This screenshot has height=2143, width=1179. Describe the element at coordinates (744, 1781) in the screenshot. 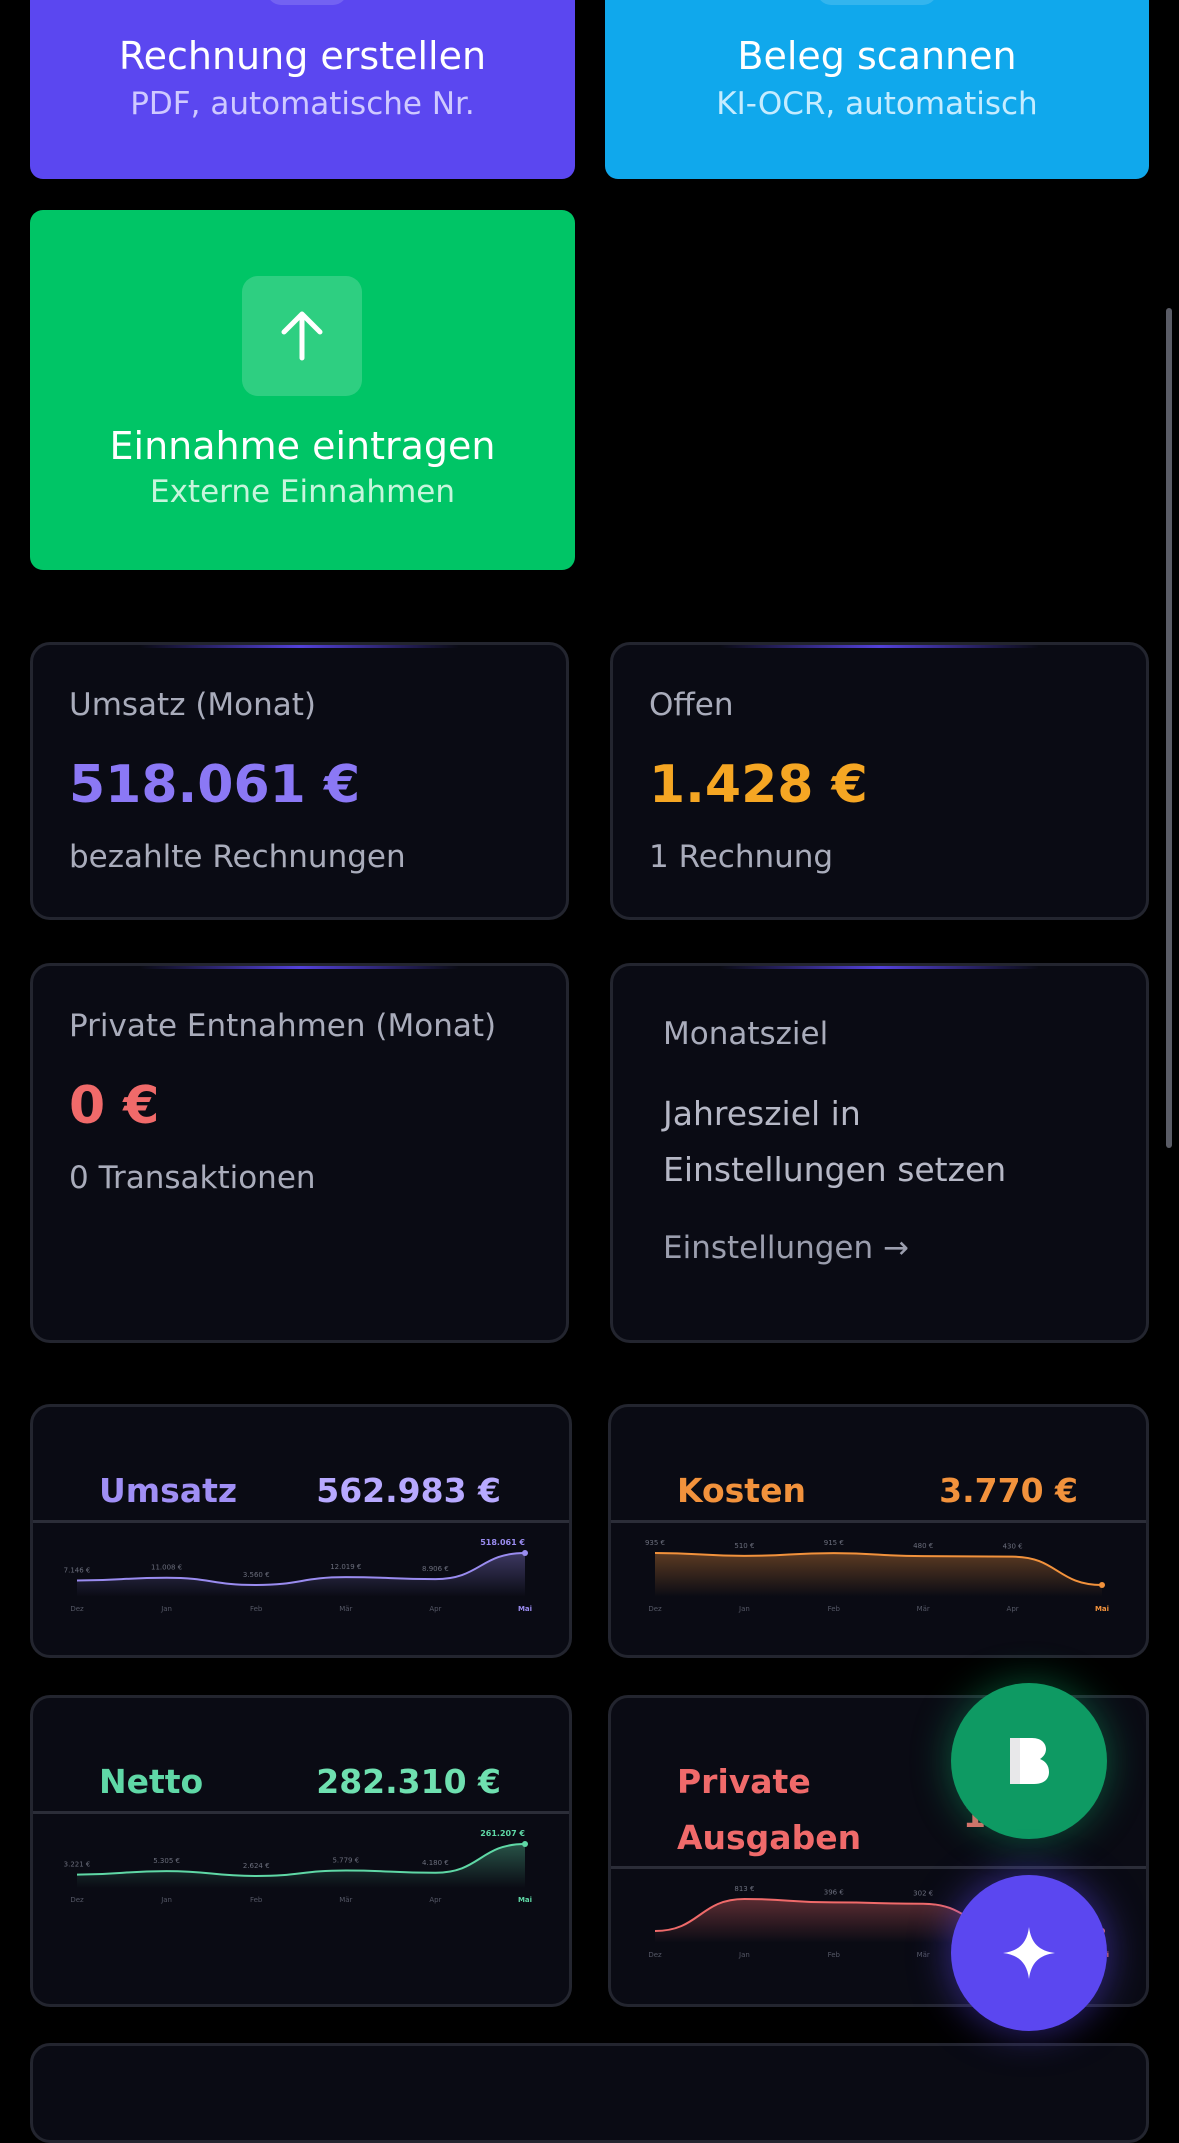

I see `private-expenses-title-1: Private` at that location.